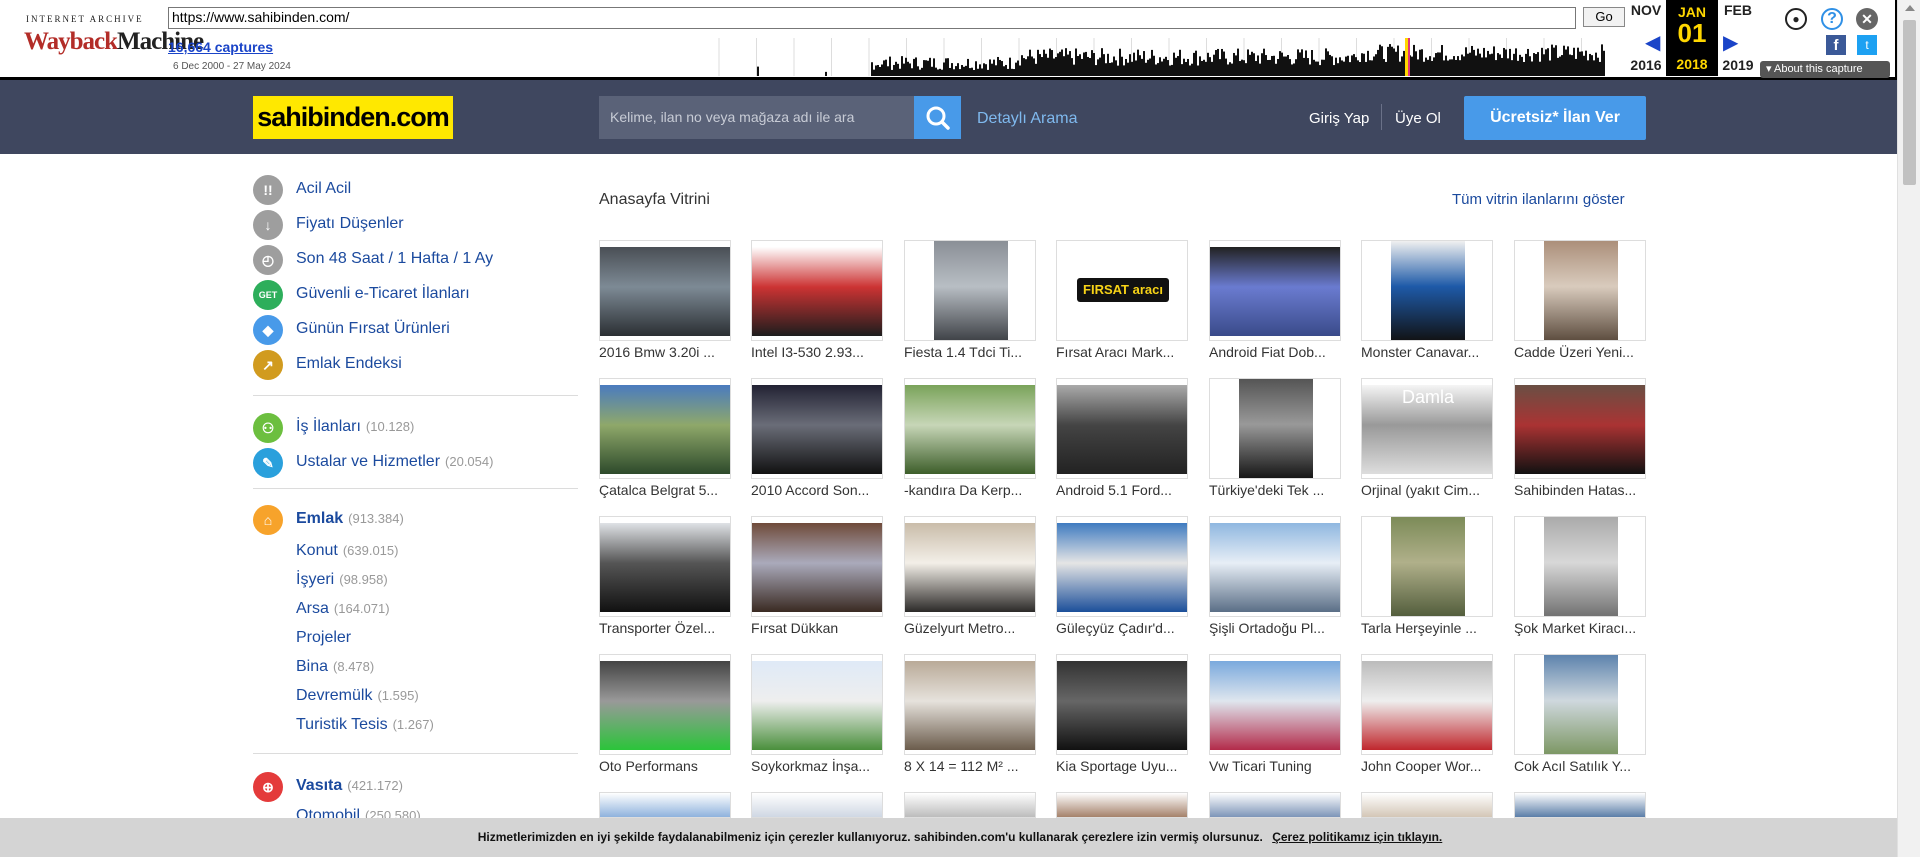 This screenshot has height=857, width=1920. Describe the element at coordinates (349, 363) in the screenshot. I see `sidebar-item-text: Emlak Endeksi` at that location.